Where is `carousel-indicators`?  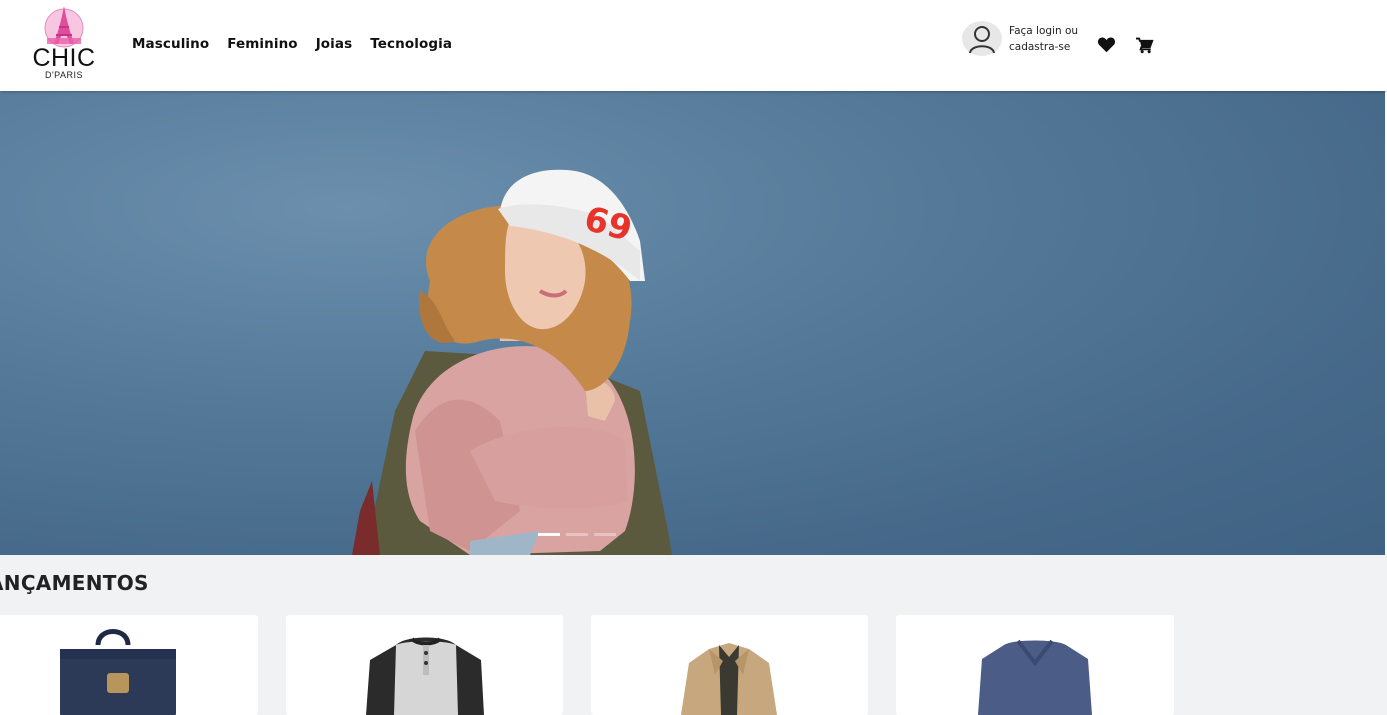
carousel-indicators is located at coordinates (577, 534).